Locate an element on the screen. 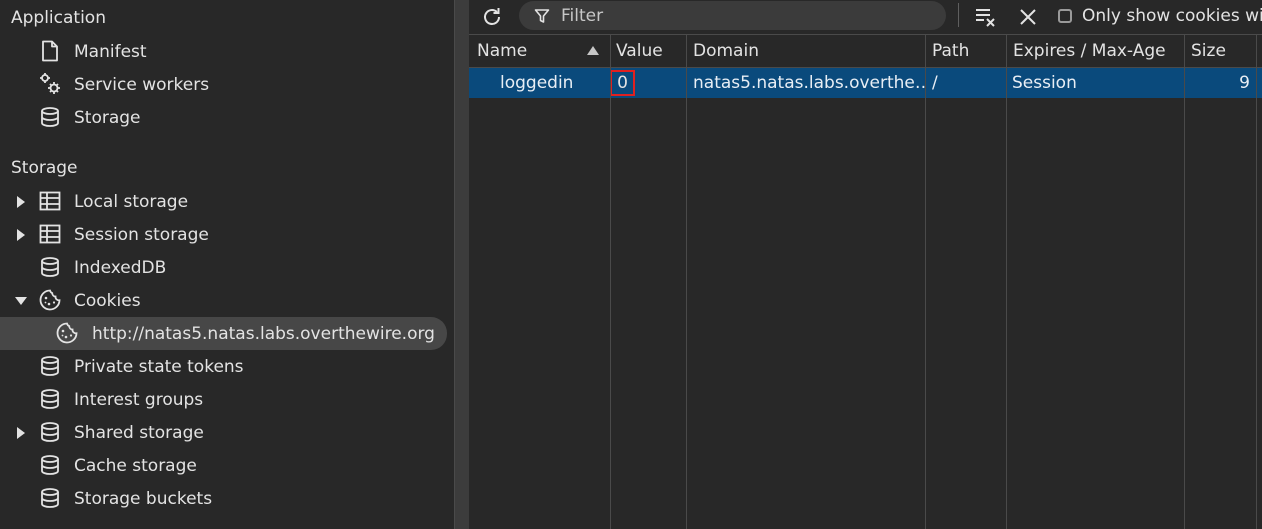  clear-filtered-cookies-button is located at coordinates (986, 17).